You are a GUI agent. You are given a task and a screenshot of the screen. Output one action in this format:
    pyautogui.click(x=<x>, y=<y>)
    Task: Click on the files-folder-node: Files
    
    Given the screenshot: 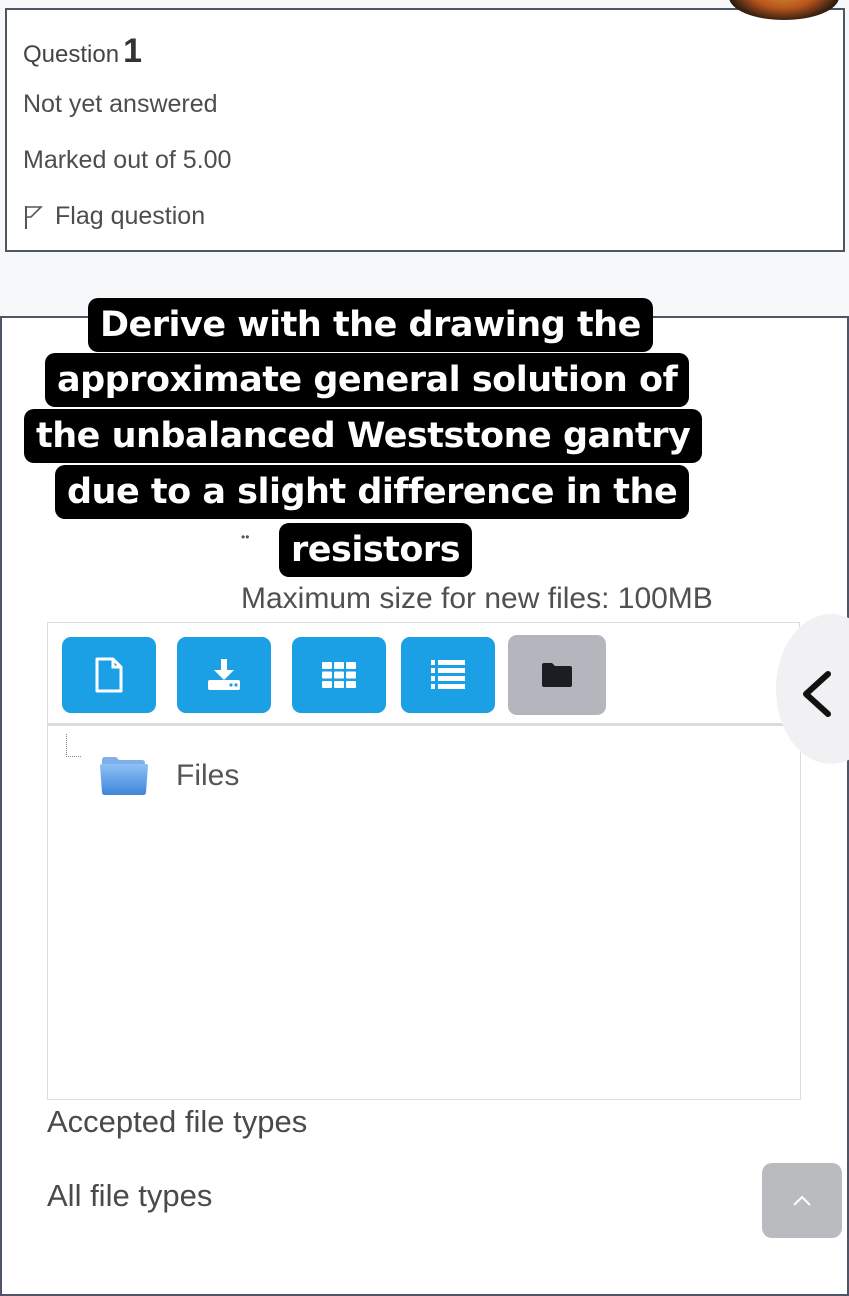 What is the action you would take?
    pyautogui.click(x=168, y=776)
    